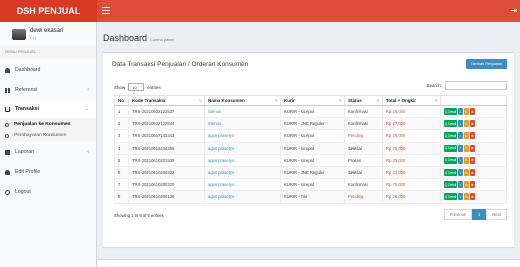  What do you see at coordinates (139, 215) in the screenshot?
I see `table-info: Showing 1 to 8 of 8 entries` at bounding box center [139, 215].